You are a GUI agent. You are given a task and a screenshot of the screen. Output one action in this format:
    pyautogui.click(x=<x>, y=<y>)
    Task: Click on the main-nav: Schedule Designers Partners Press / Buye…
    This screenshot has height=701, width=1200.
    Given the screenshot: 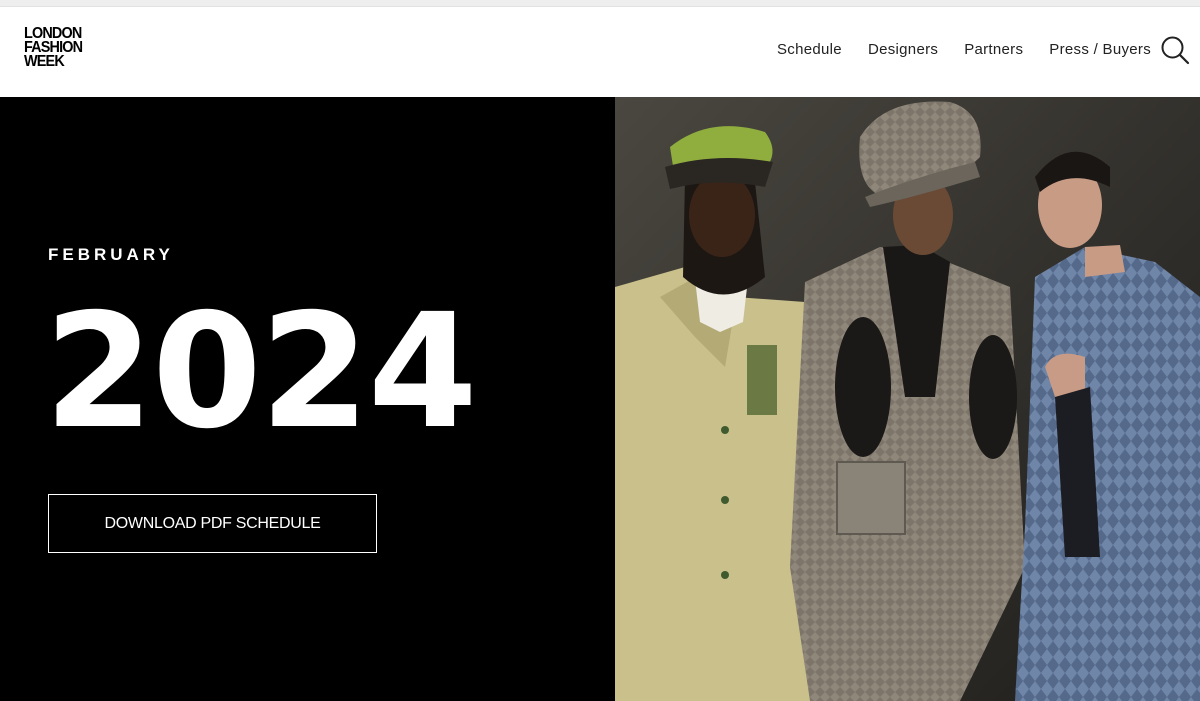 What is the action you would take?
    pyautogui.click(x=964, y=49)
    